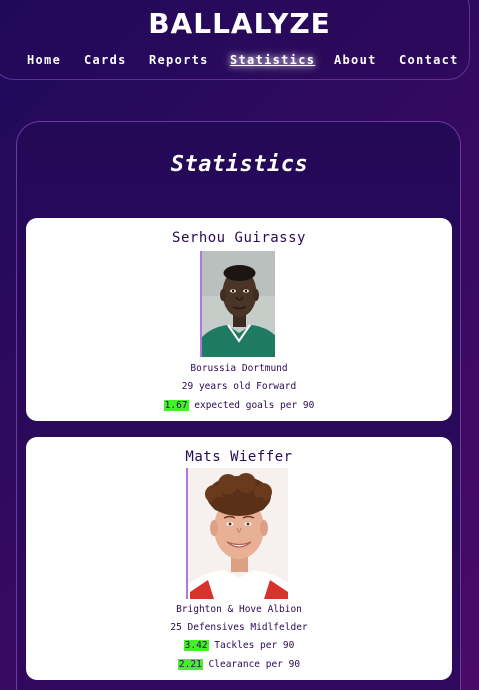 This screenshot has width=479, height=690. Describe the element at coordinates (239, 627) in the screenshot. I see `player-description: 25 Defensives Midlfelder` at that location.